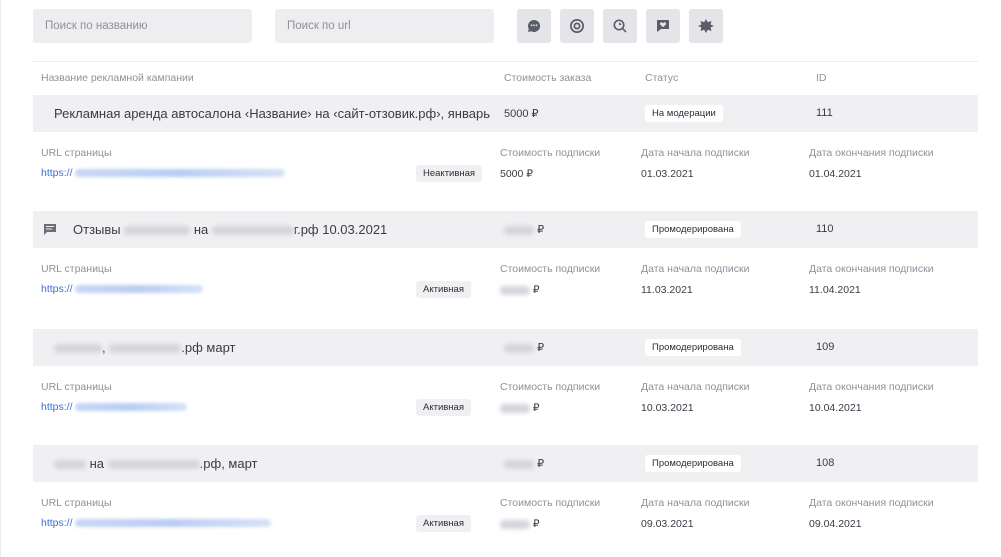 This screenshot has width=1001, height=557. What do you see at coordinates (835, 524) in the screenshot?
I see `end-date-value: 09.04.2021` at bounding box center [835, 524].